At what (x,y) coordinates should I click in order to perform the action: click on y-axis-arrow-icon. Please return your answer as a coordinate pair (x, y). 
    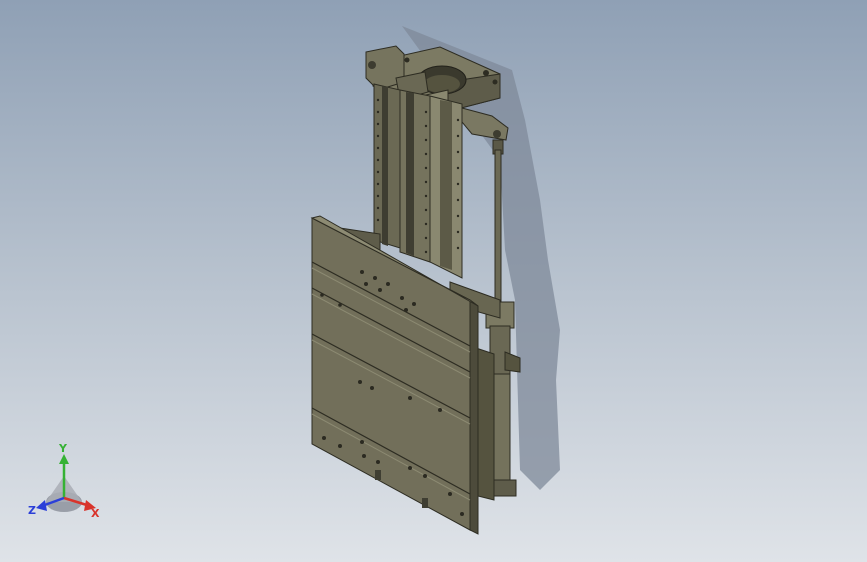
    Looking at the image, I should click on (64, 459).